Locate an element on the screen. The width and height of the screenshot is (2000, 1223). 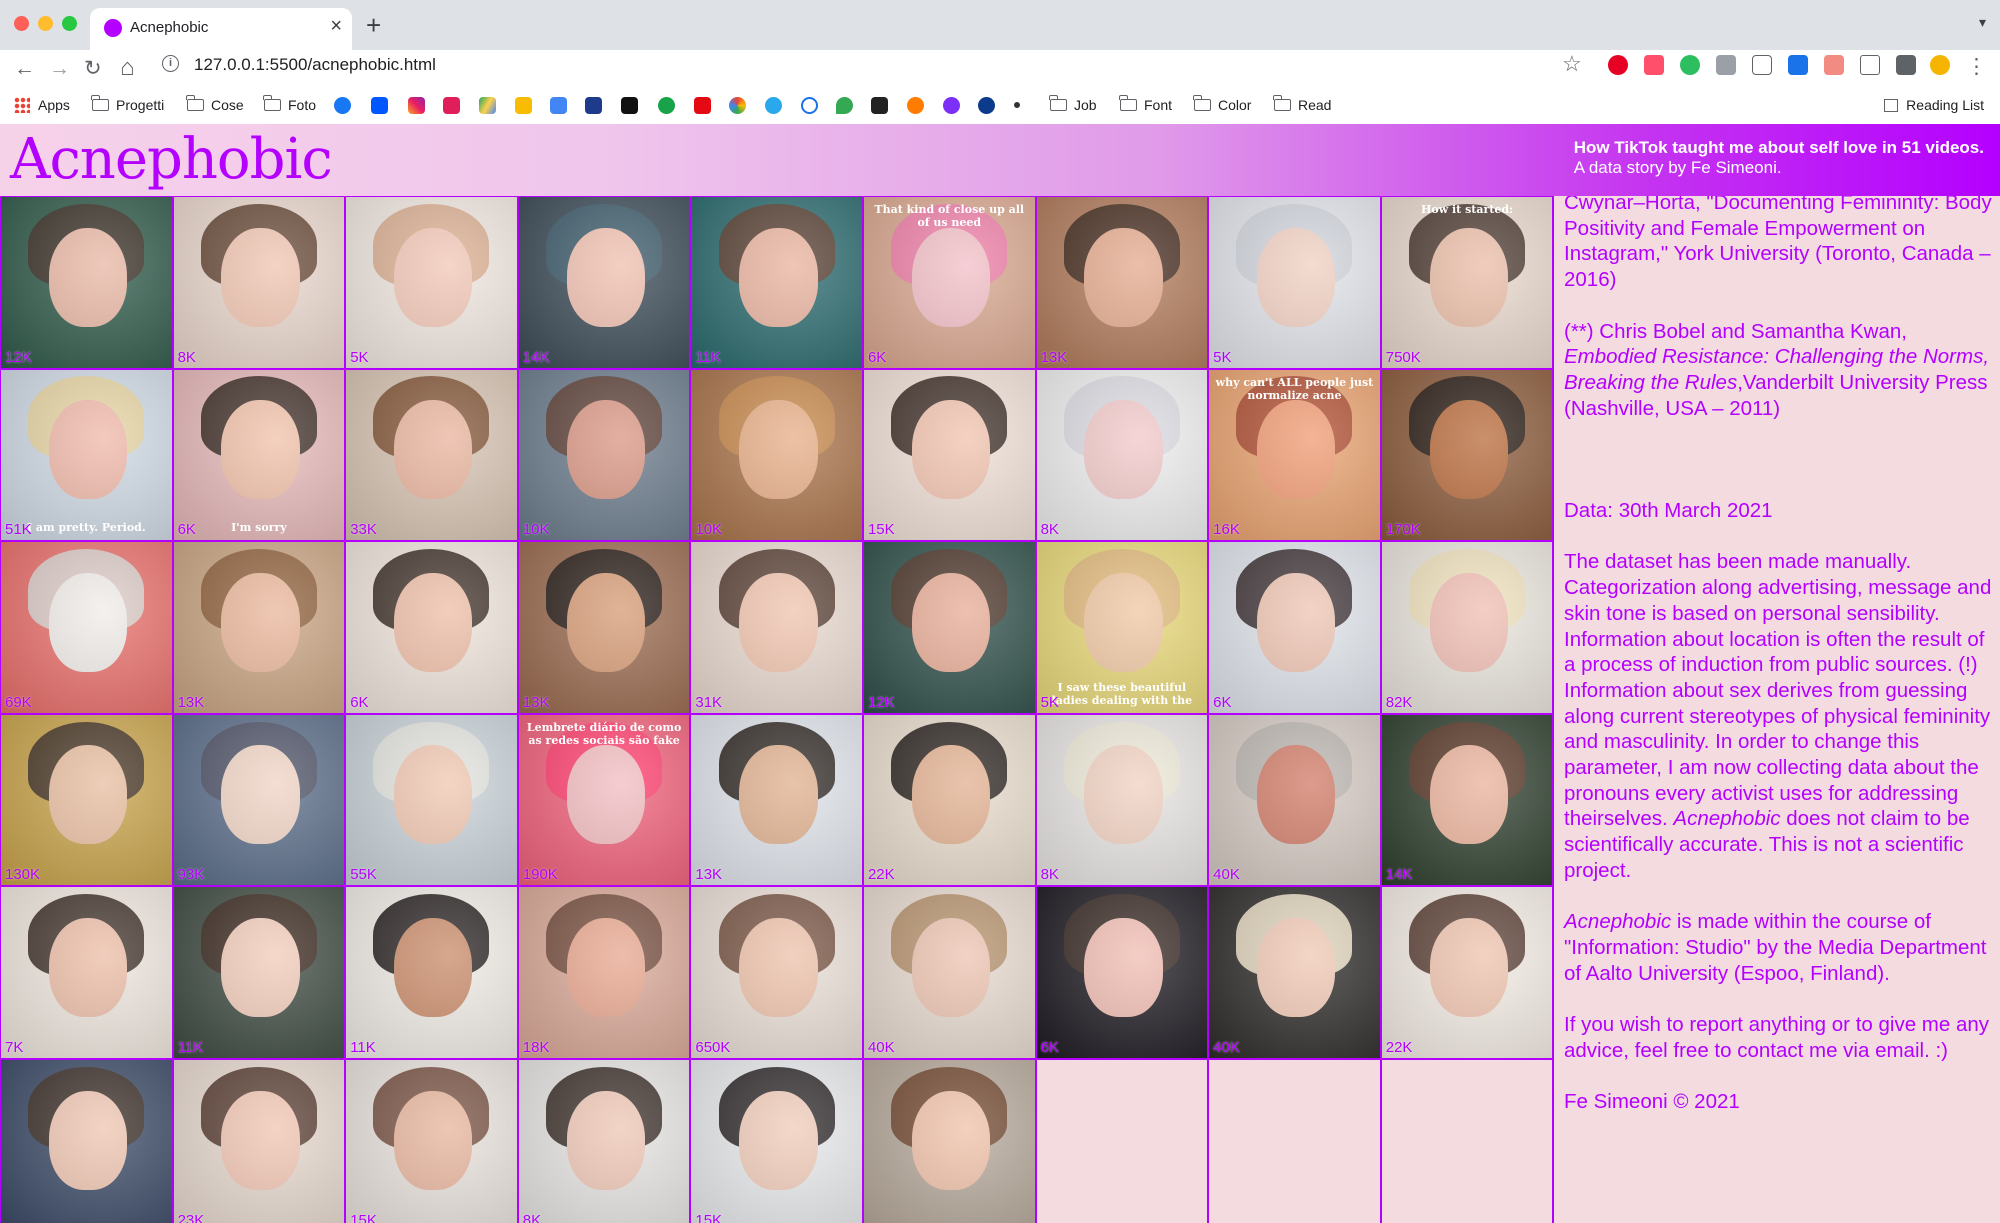
new-tab-button: + is located at coordinates (373, 25).